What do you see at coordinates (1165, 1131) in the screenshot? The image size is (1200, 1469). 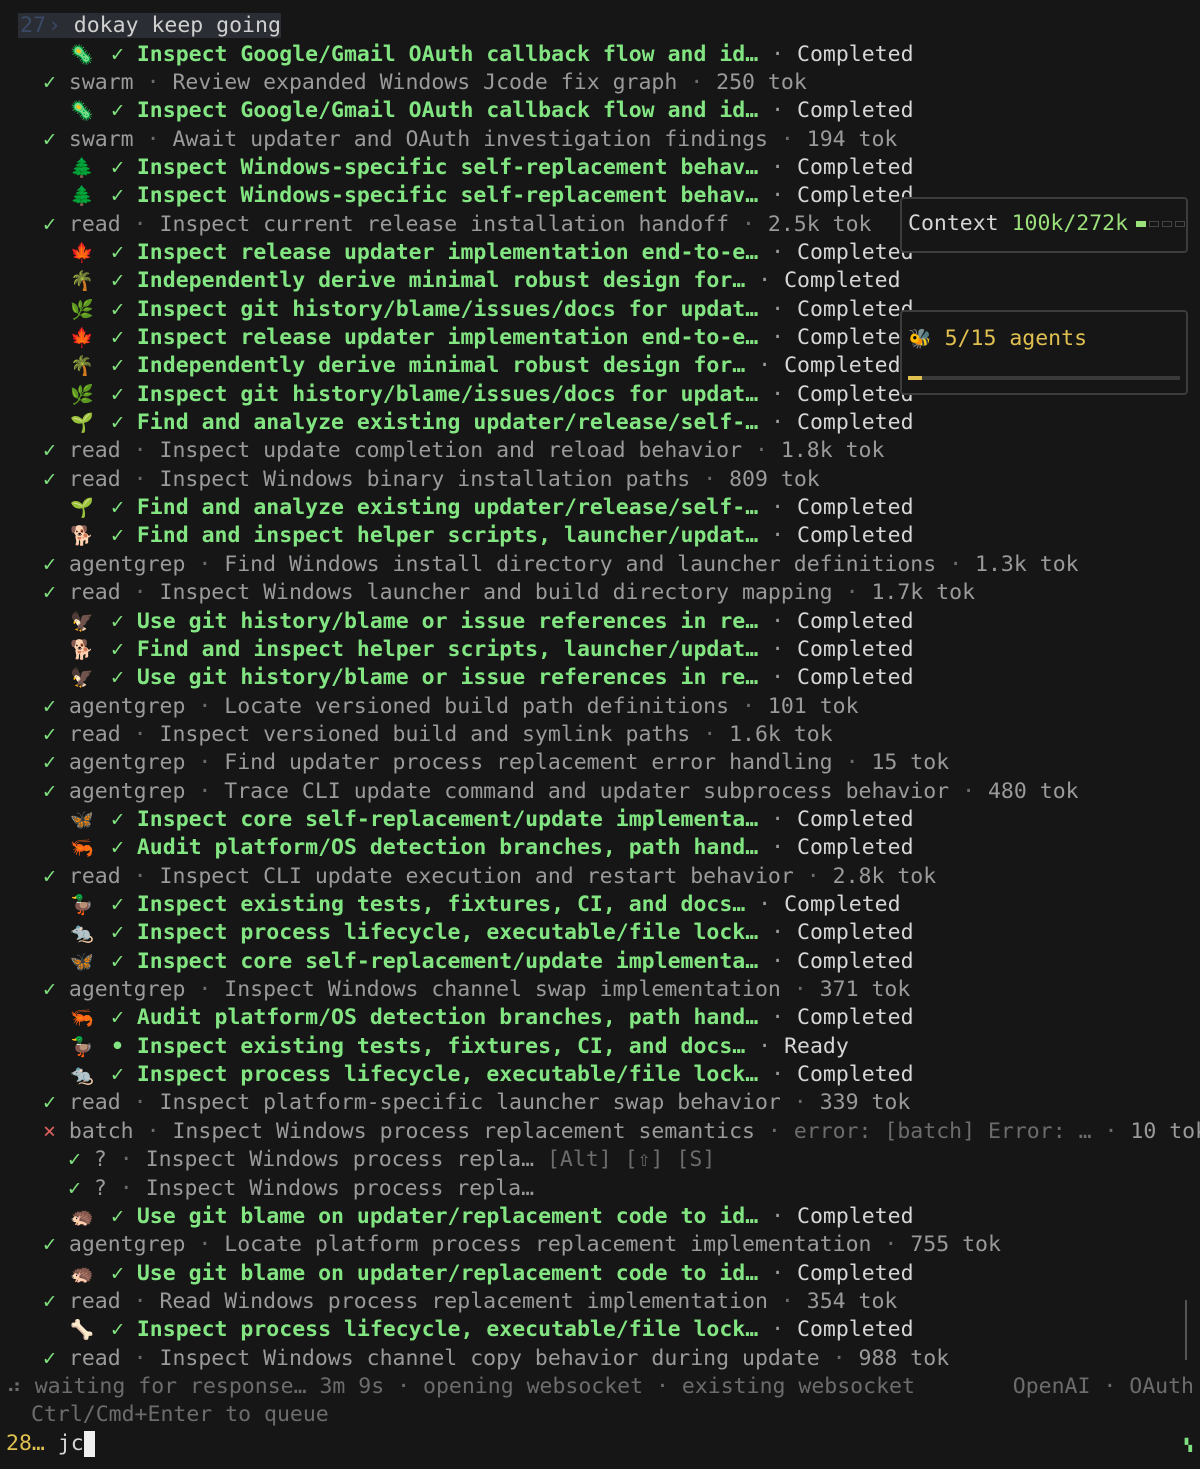 I see `token-count: 10 tok` at bounding box center [1165, 1131].